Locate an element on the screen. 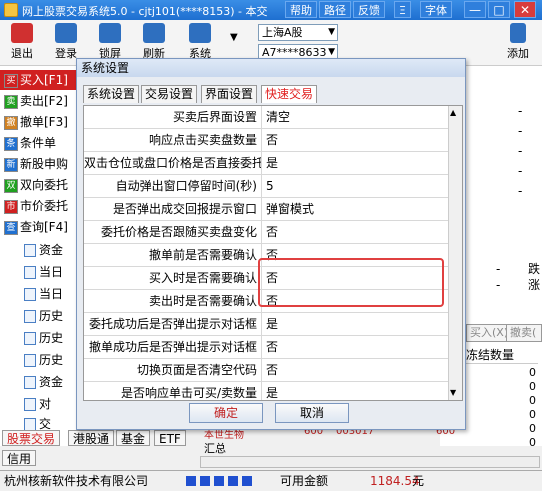 Image resolution: width=542 pixels, height=491 pixels. market-select: 上海A股 ▼ is located at coordinates (298, 32).